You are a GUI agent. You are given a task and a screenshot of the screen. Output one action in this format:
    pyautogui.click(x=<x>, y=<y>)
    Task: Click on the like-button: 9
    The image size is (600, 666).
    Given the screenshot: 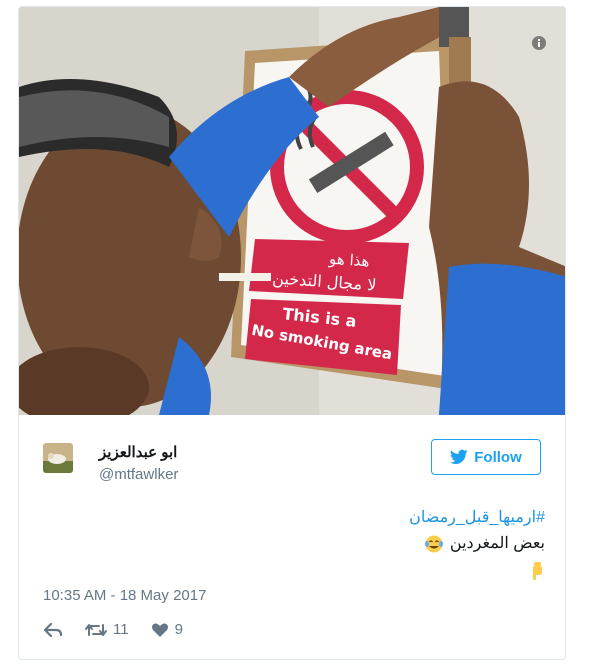 What is the action you would take?
    pyautogui.click(x=167, y=629)
    